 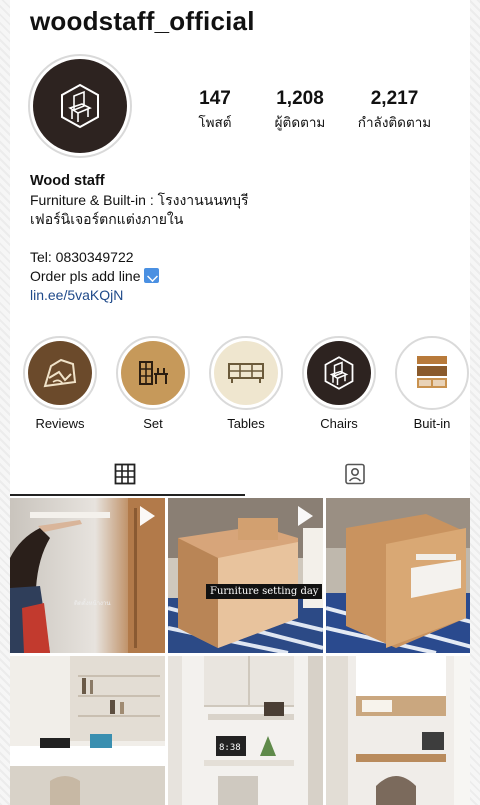 I want to click on reviews-icon, so click(x=60, y=373).